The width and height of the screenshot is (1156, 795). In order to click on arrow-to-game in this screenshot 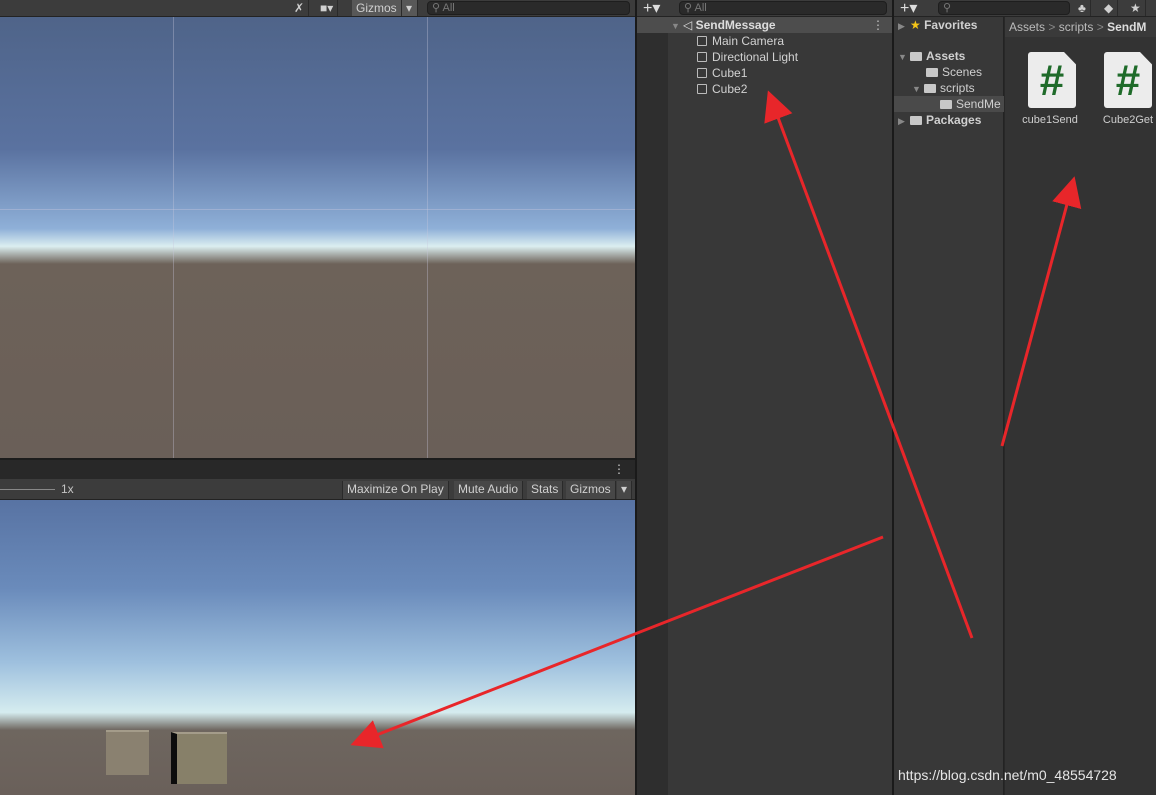, I will do `click(617, 642)`.